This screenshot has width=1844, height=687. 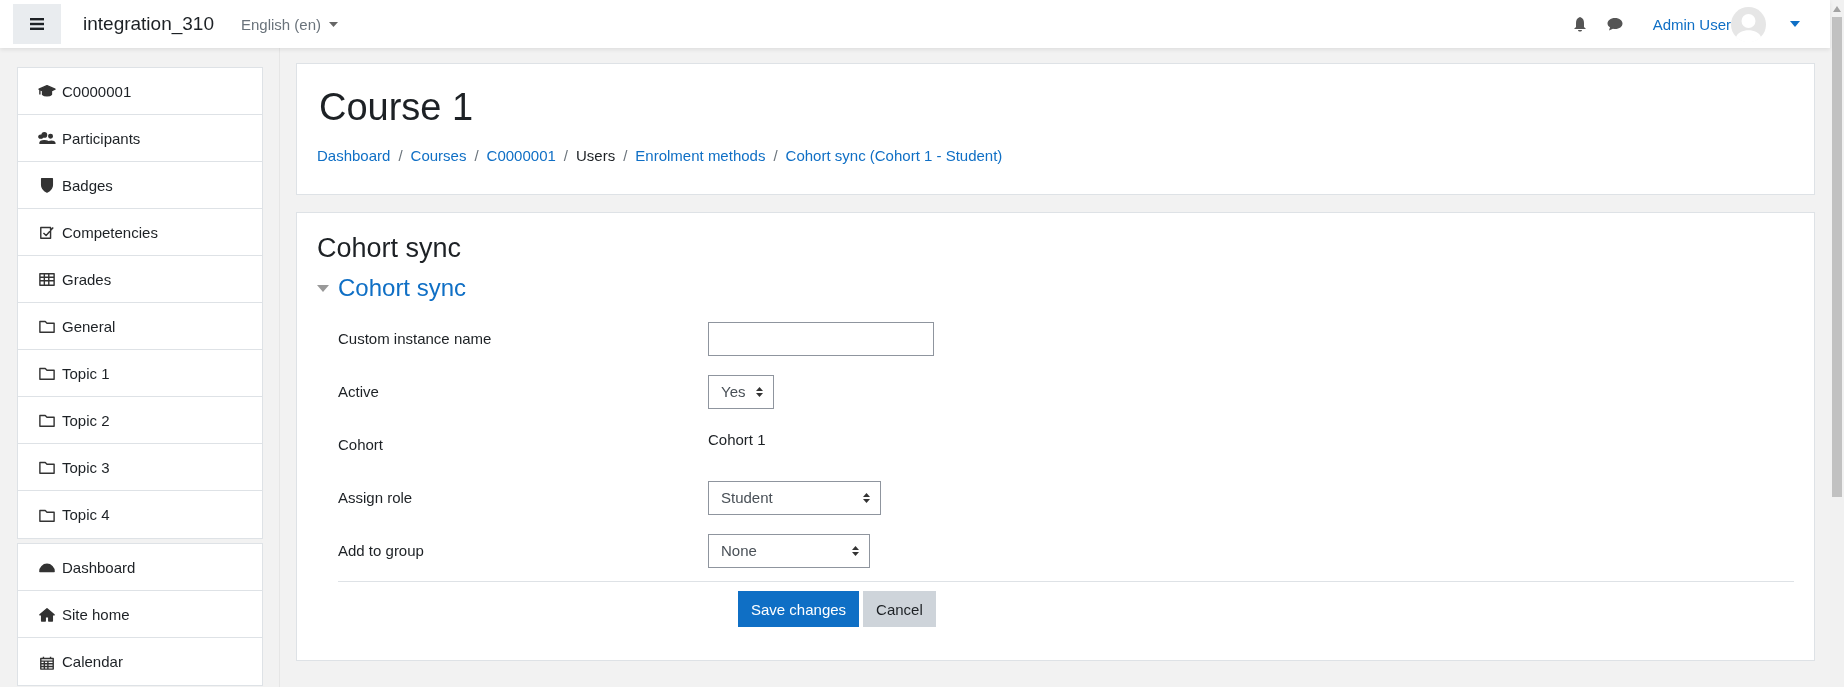 What do you see at coordinates (47, 185) in the screenshot?
I see `shield-icon` at bounding box center [47, 185].